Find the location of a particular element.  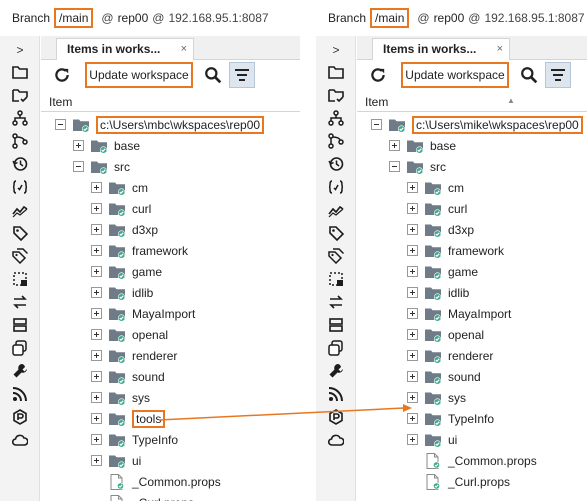

tree-folder-sound: sound is located at coordinates (444, 376).